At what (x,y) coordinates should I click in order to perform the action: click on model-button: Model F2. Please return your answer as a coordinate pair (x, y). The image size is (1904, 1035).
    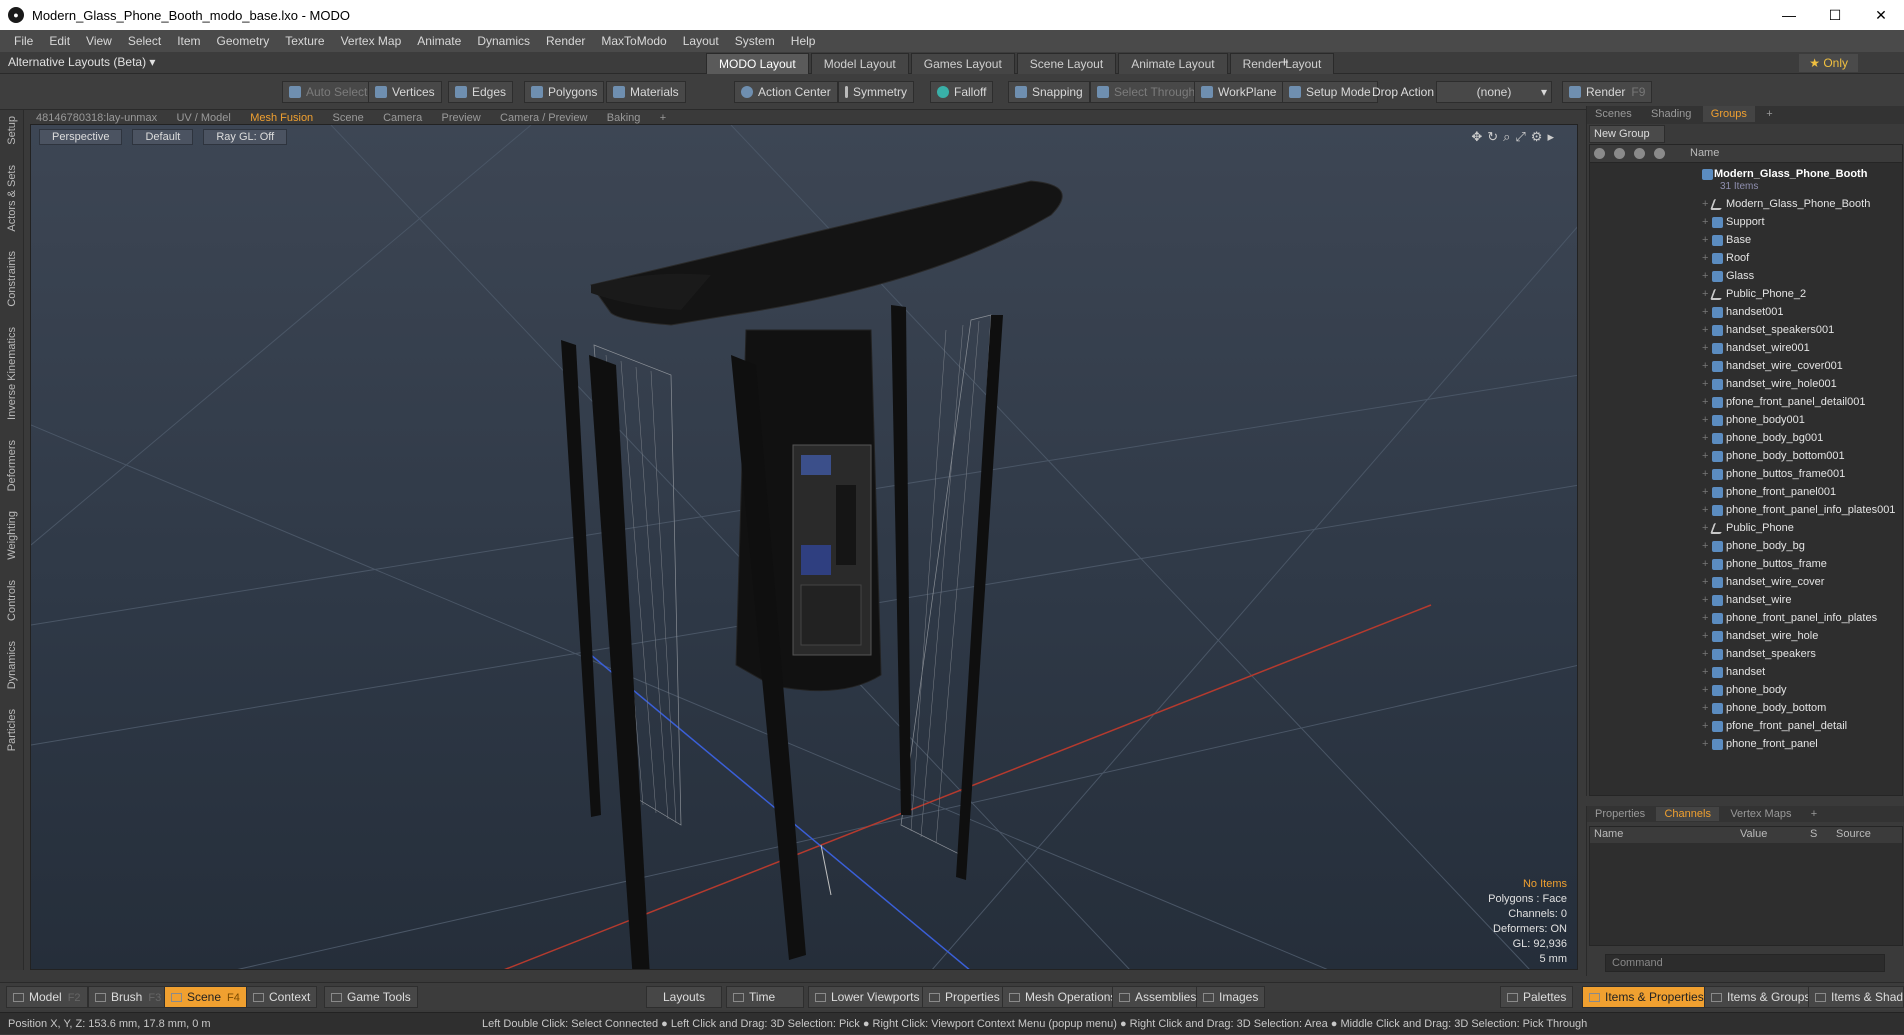
    Looking at the image, I should click on (47, 997).